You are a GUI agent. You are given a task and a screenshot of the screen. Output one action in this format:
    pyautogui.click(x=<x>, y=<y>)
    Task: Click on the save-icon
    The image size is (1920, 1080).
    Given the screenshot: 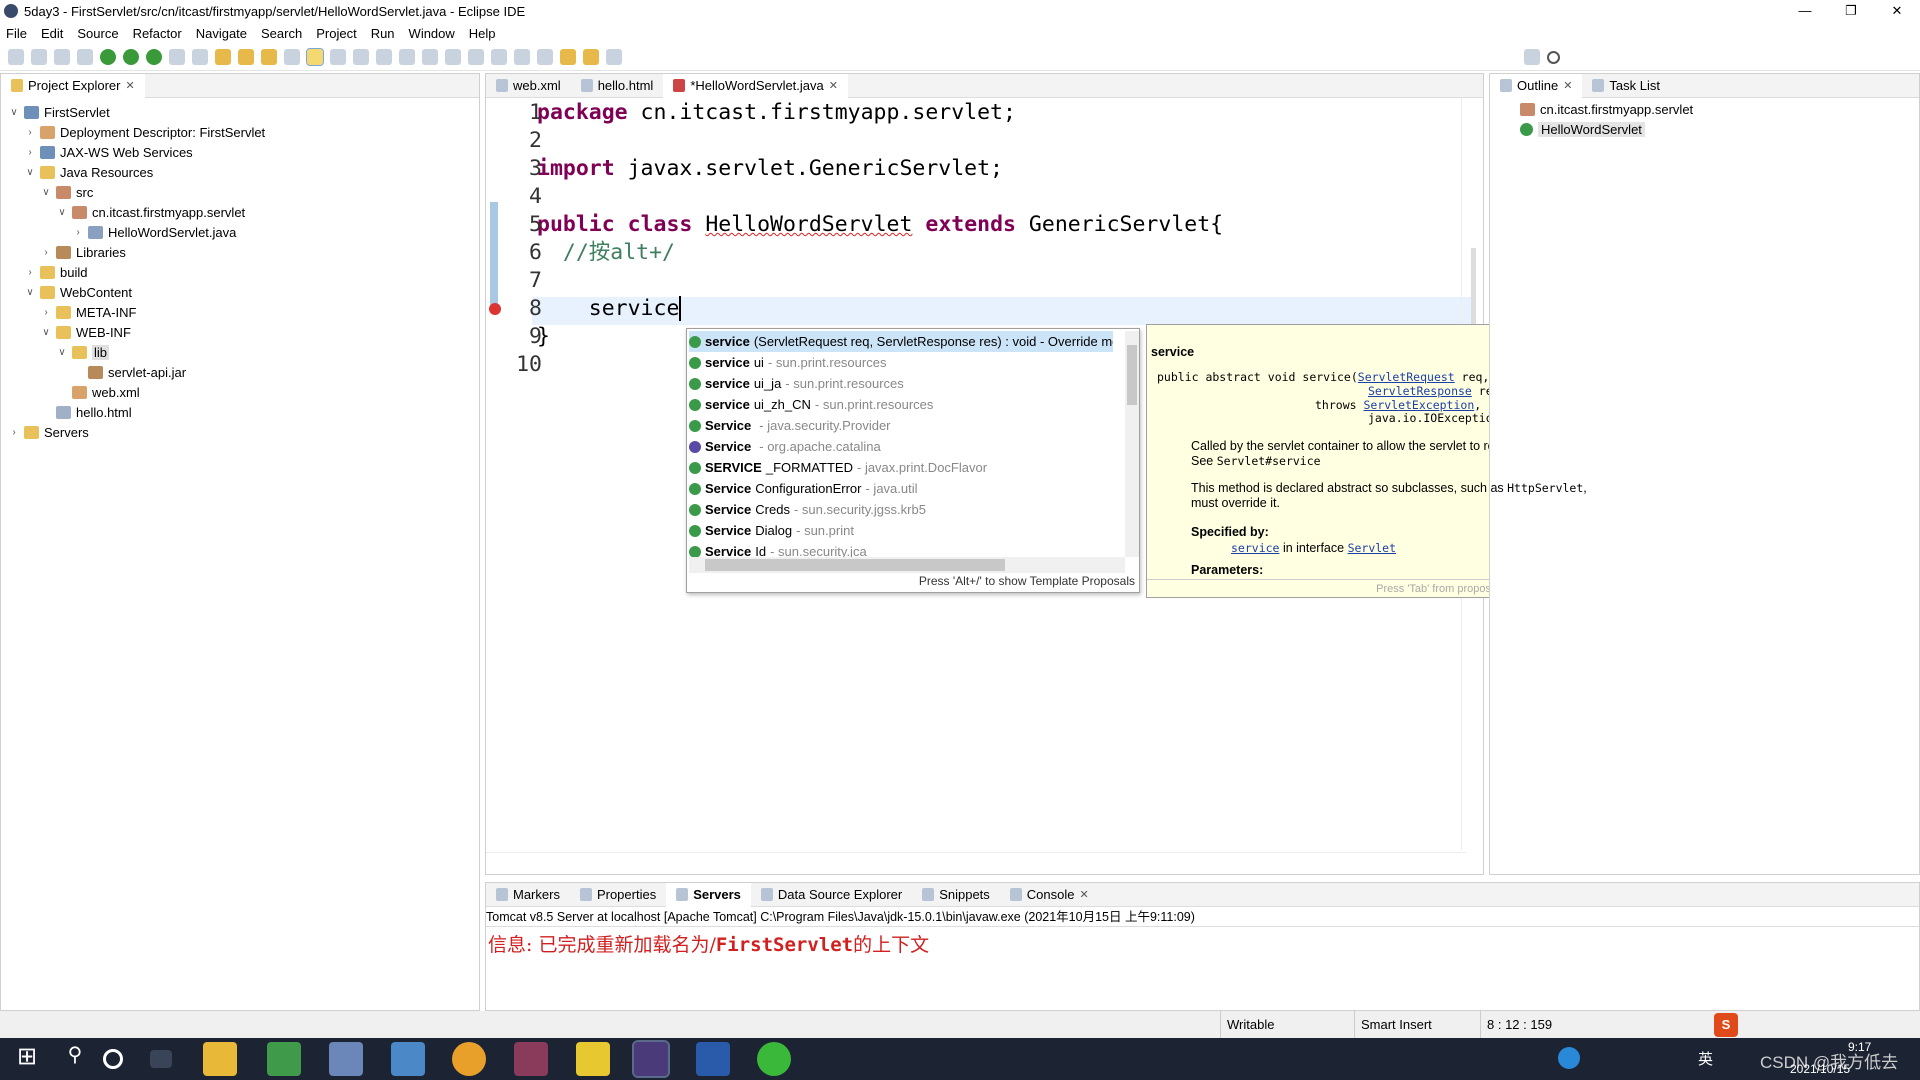 What is the action you would take?
    pyautogui.click(x=39, y=57)
    